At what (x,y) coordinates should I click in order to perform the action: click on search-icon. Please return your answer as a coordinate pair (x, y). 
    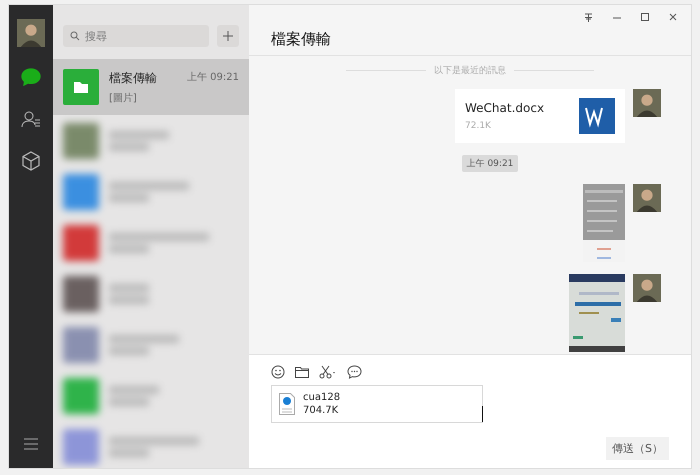
    Looking at the image, I should click on (75, 36).